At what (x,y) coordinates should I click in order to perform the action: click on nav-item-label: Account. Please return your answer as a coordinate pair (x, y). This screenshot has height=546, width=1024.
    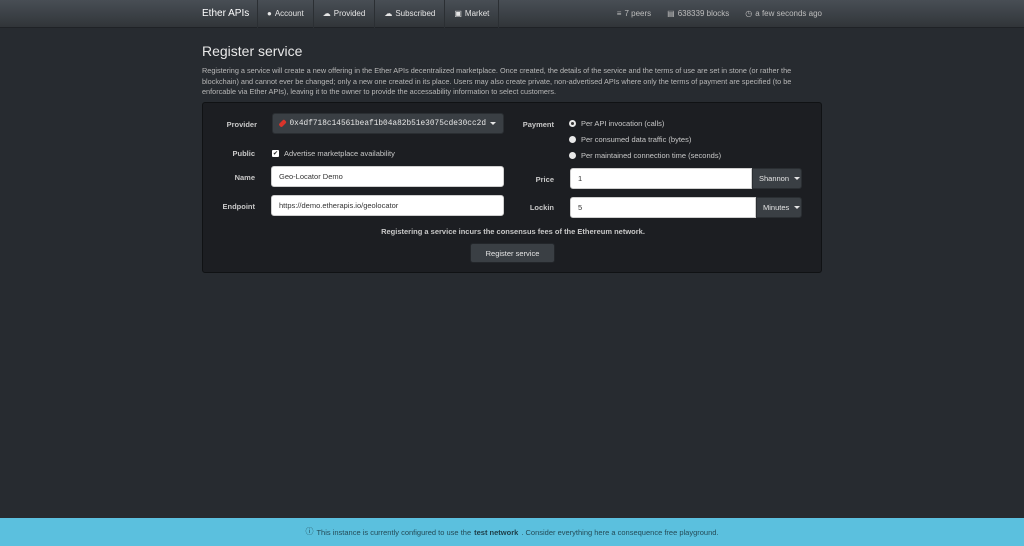
    Looking at the image, I should click on (289, 13).